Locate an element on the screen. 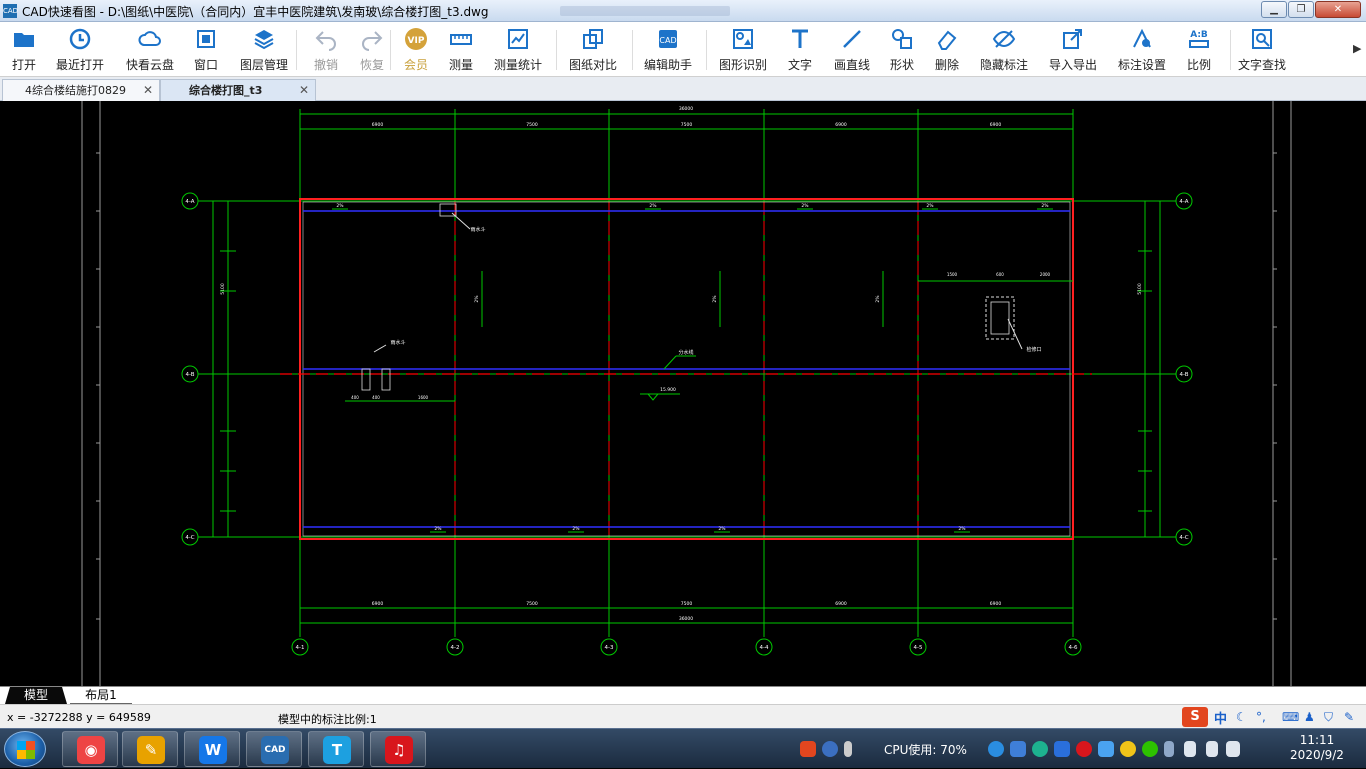 Image resolution: width=1366 pixels, height=769 pixels. taskbar-app: W is located at coordinates (212, 749).